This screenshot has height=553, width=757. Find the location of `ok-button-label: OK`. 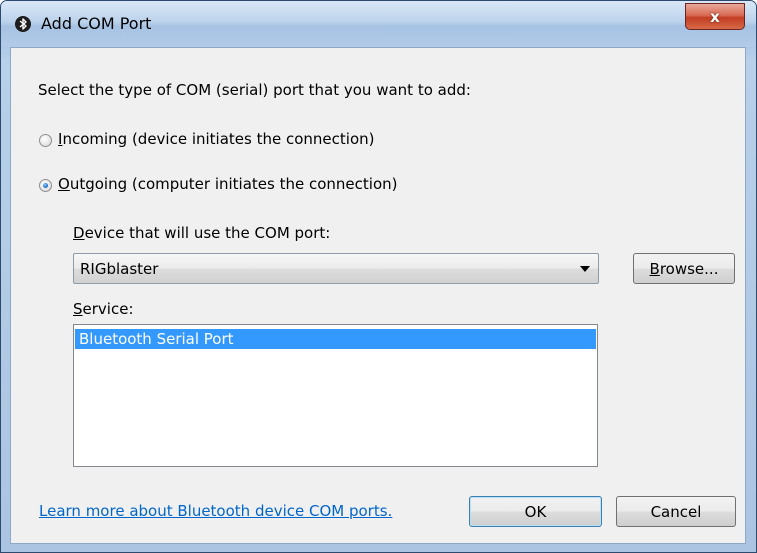

ok-button-label: OK is located at coordinates (535, 511).